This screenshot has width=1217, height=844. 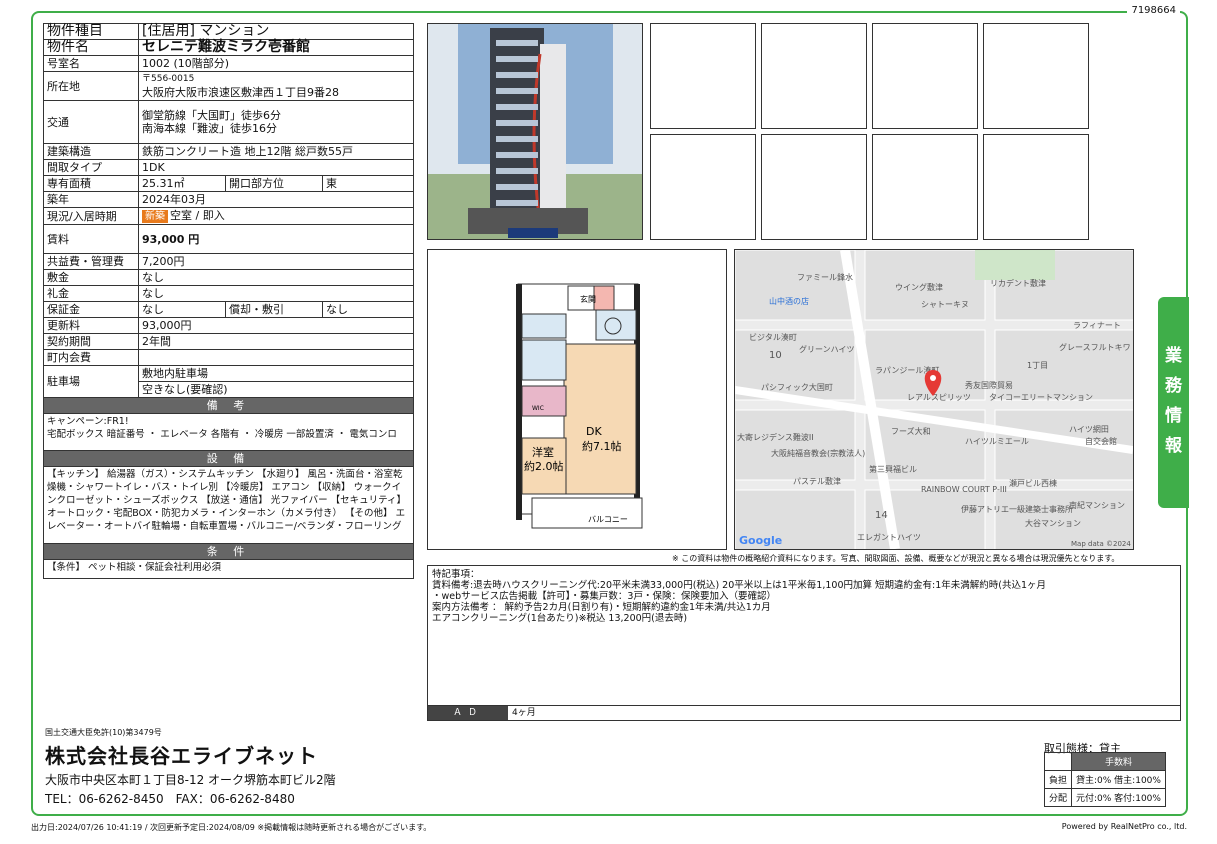 I want to click on deposit-label: 敷金, so click(x=91, y=277).